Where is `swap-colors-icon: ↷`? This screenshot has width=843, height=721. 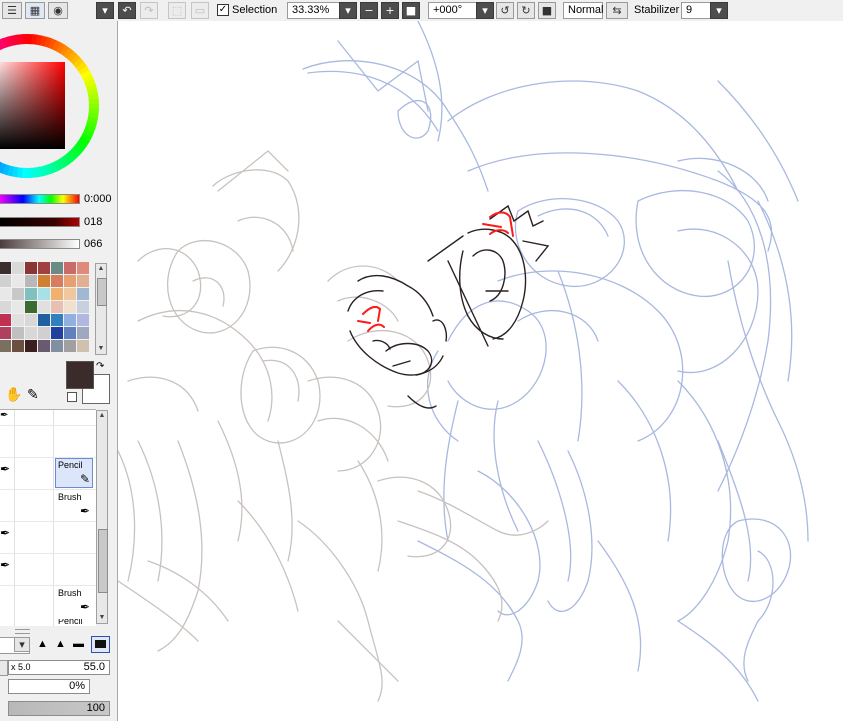 swap-colors-icon: ↷ is located at coordinates (100, 366).